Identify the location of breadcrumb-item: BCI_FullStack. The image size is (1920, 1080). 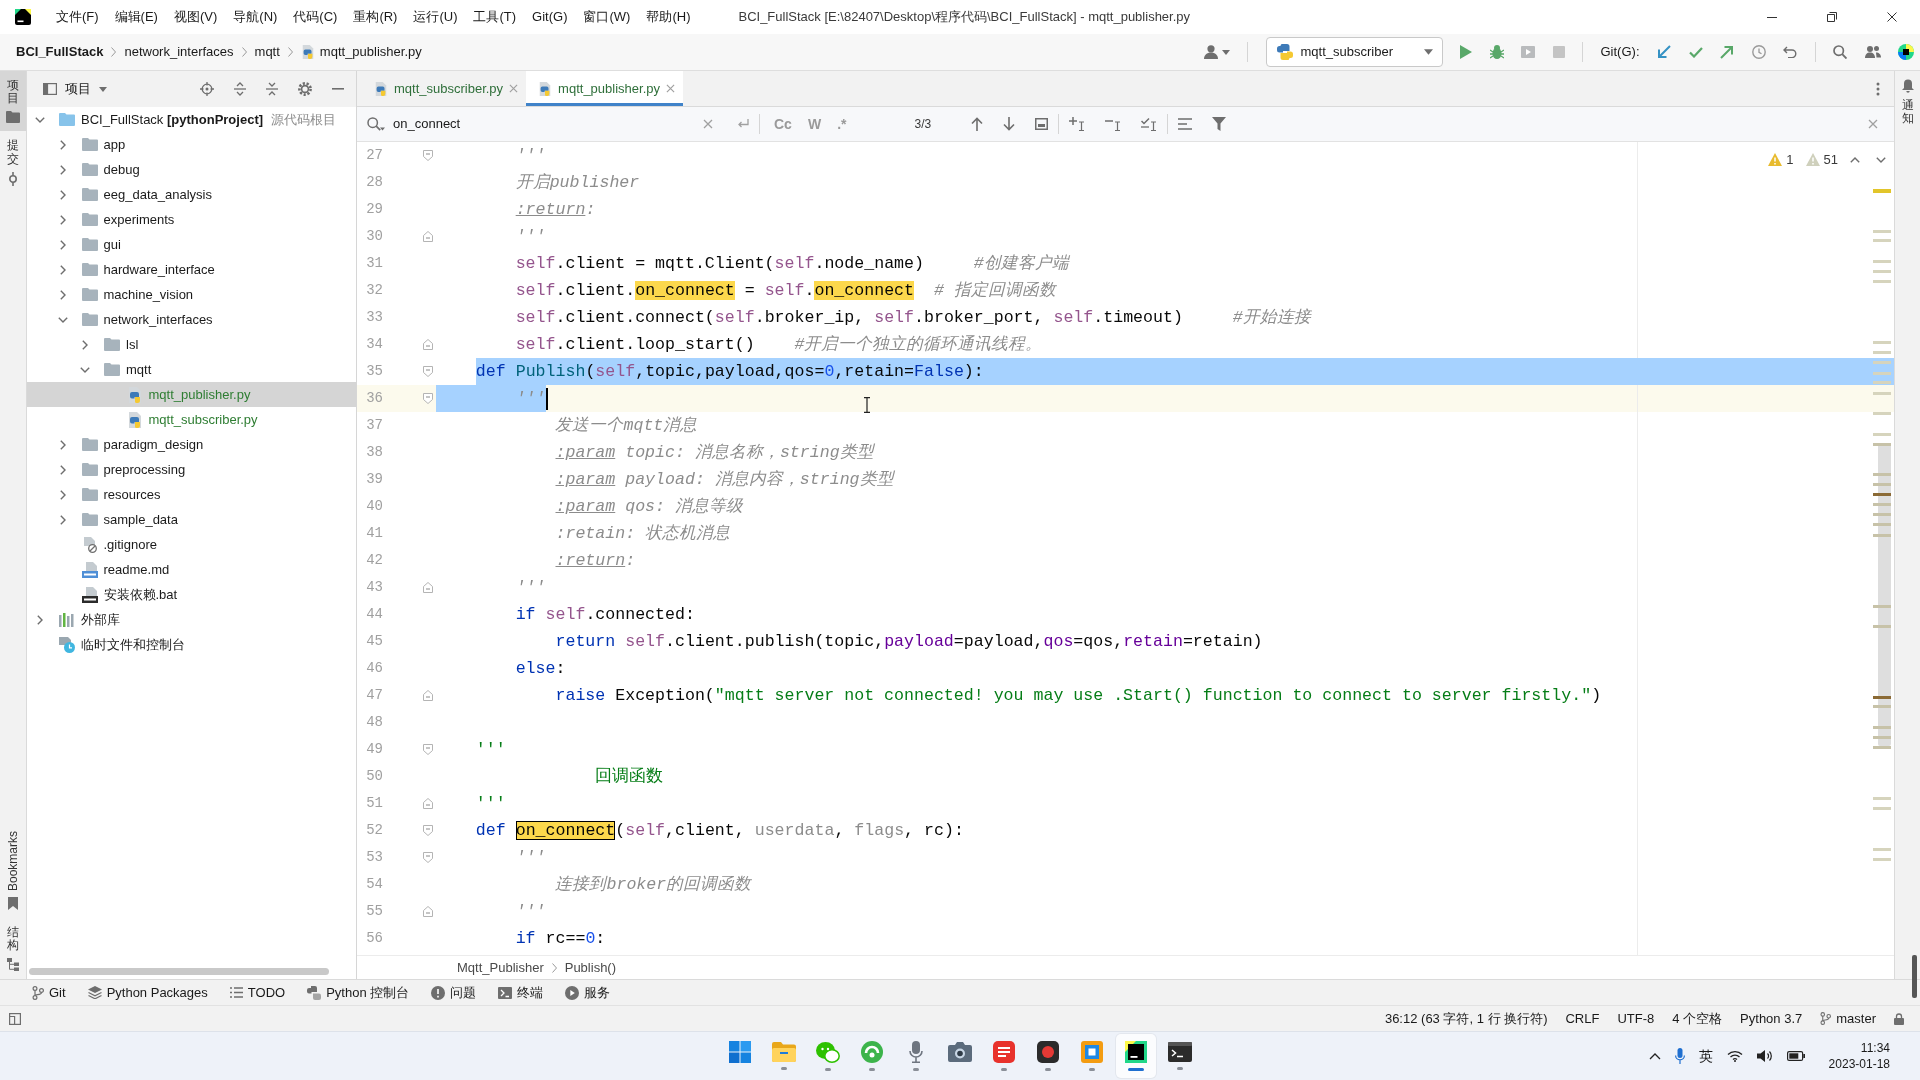
(60, 52).